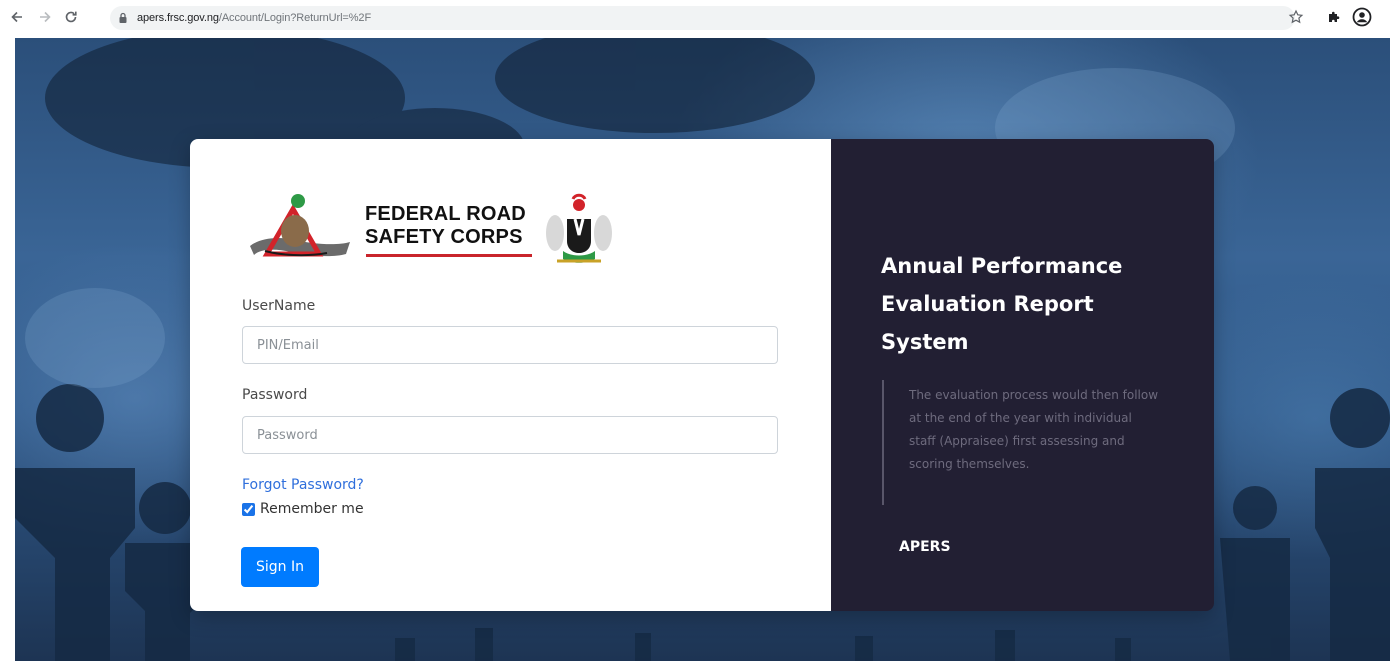 This screenshot has height=661, width=1400. I want to click on reload-button, so click(71, 17).